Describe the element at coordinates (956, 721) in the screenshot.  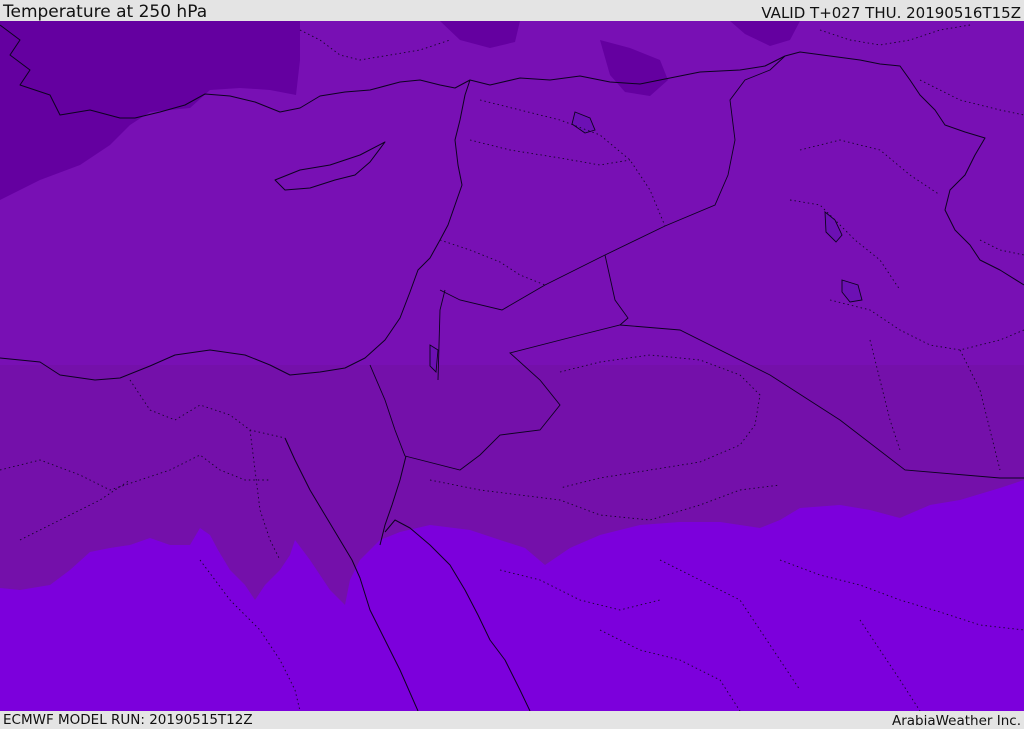
I see `credit-label: ArabiaWeather Inc.` at that location.